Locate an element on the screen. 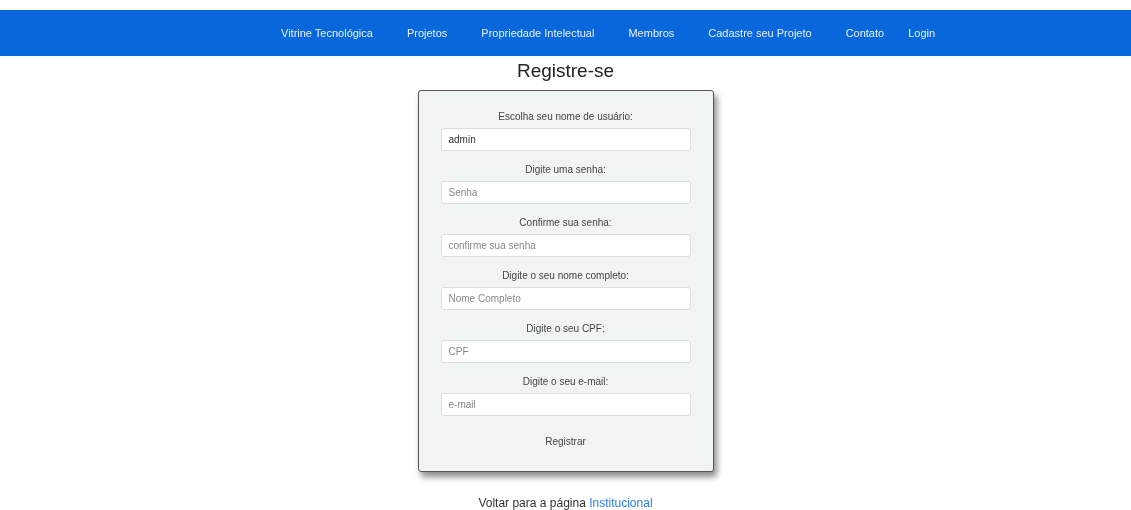  nav-link: Projetos is located at coordinates (427, 33).